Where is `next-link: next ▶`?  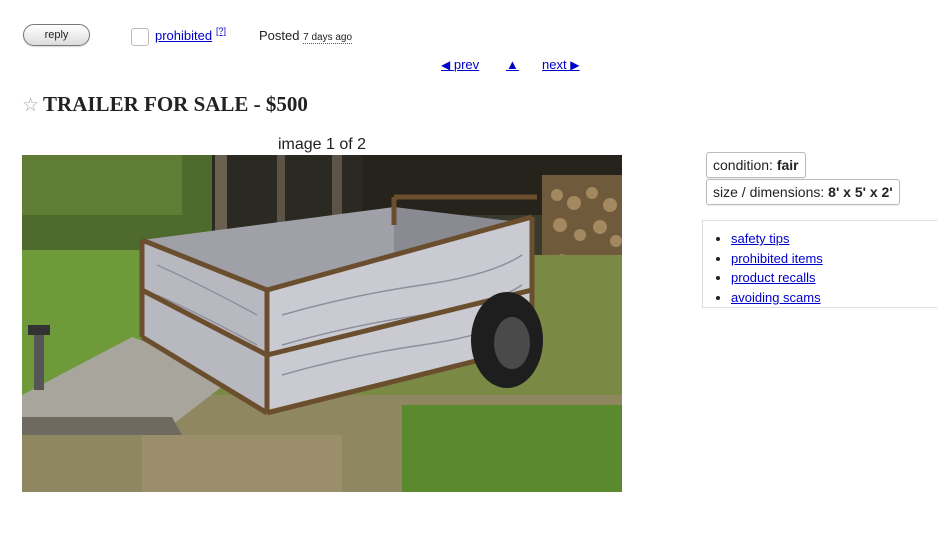 next-link: next ▶ is located at coordinates (560, 64).